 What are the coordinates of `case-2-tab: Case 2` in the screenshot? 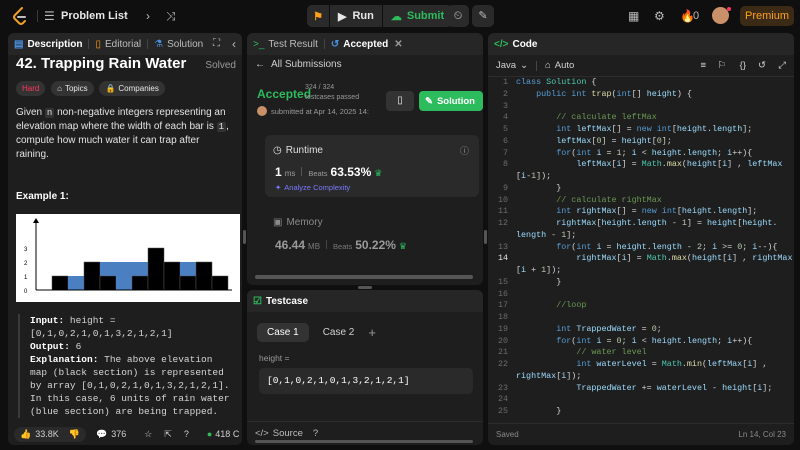 It's located at (339, 332).